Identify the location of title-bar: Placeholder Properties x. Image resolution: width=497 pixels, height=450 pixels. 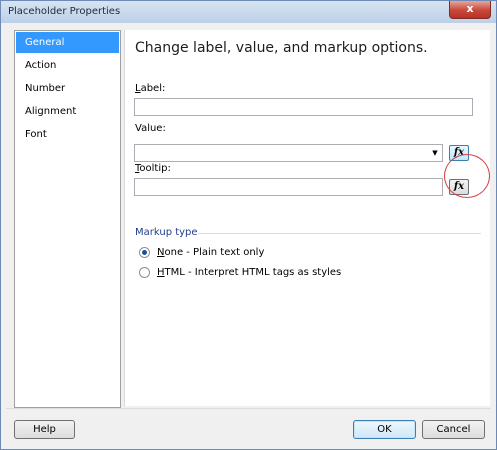
(248, 12).